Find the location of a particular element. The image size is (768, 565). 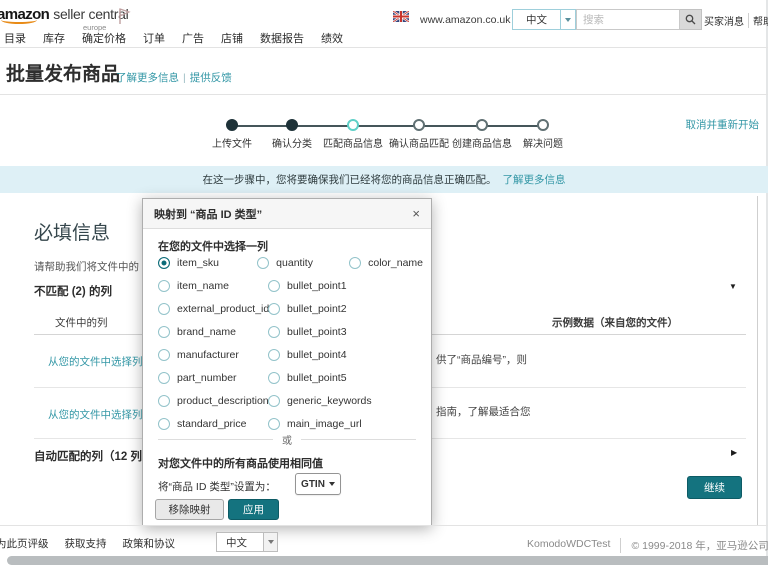

option-color-name: color_name is located at coordinates (386, 262).